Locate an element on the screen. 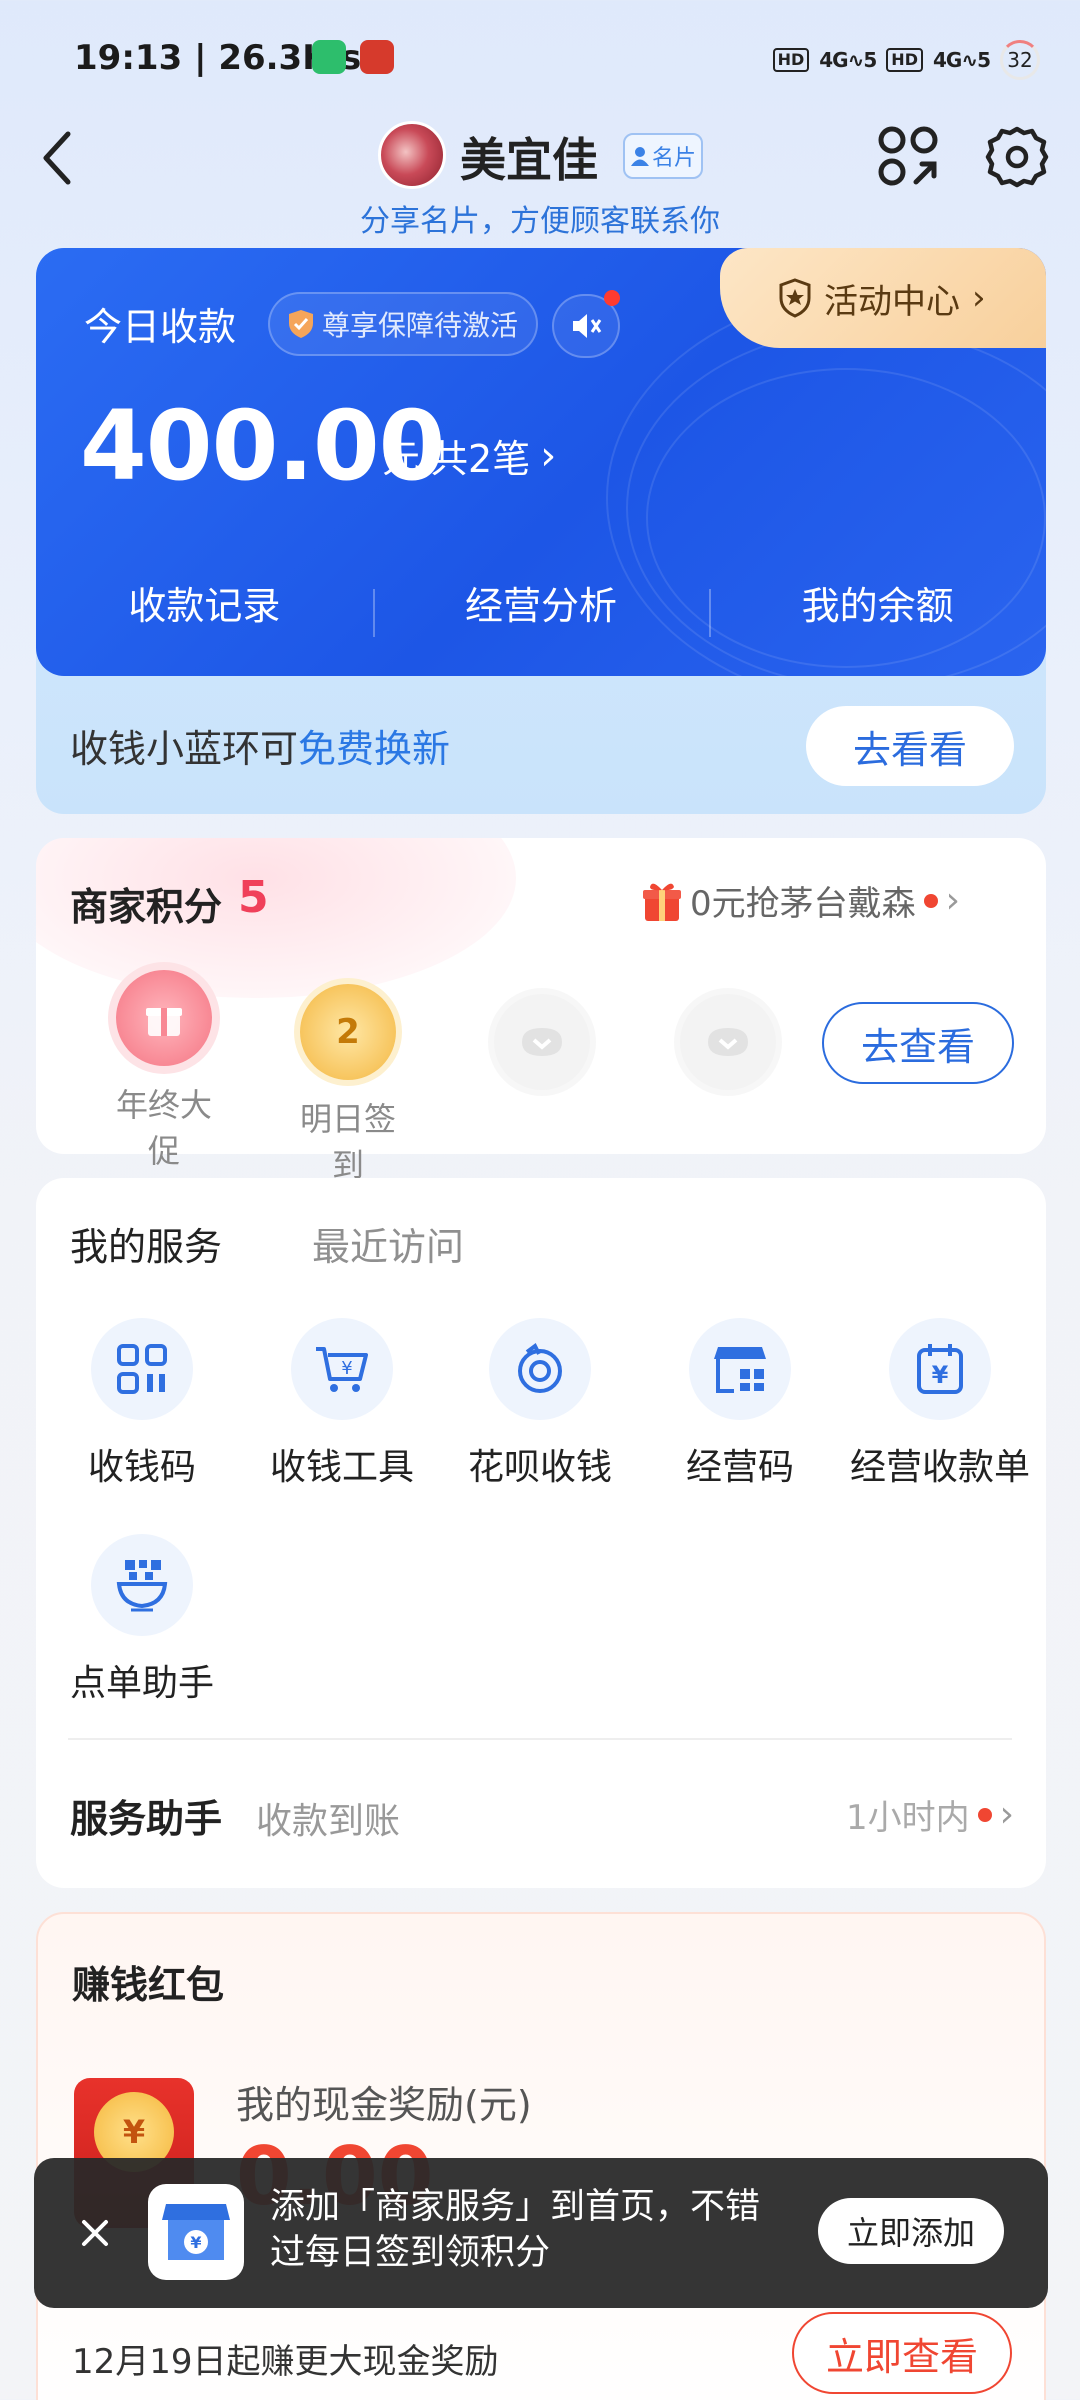  tab-collection-records: 收款记录 is located at coordinates (204, 602).